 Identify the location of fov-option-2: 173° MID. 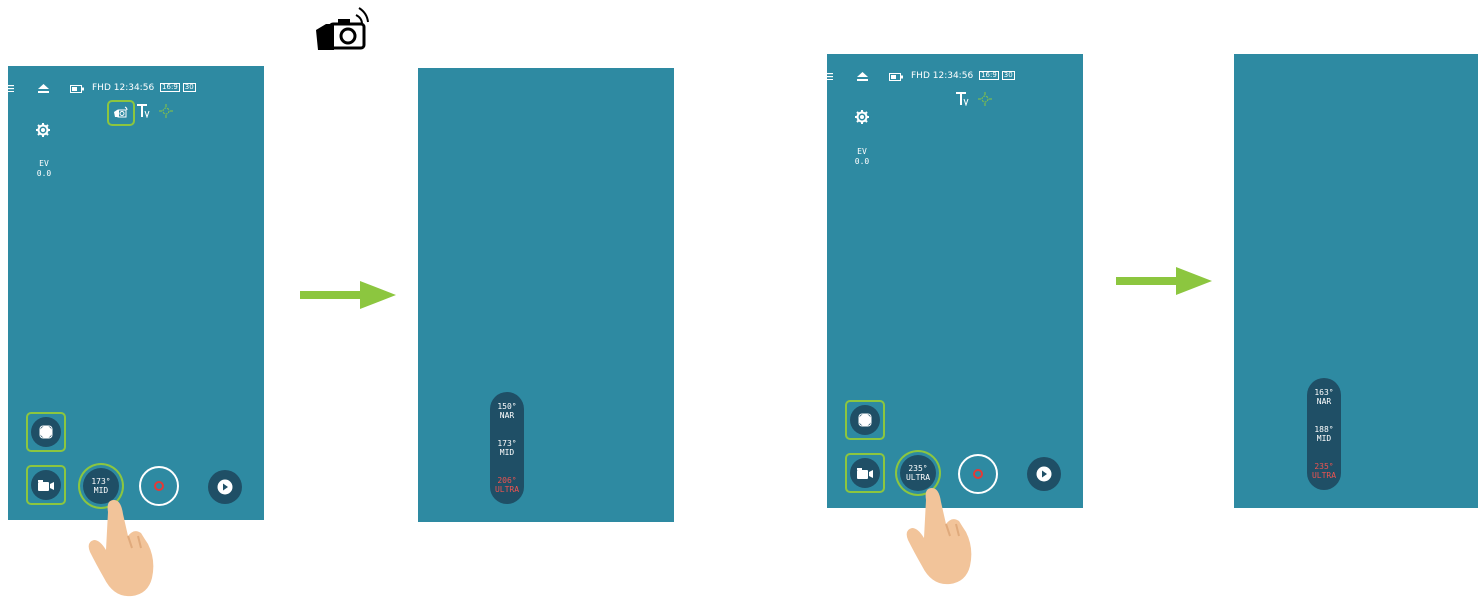
(506, 448).